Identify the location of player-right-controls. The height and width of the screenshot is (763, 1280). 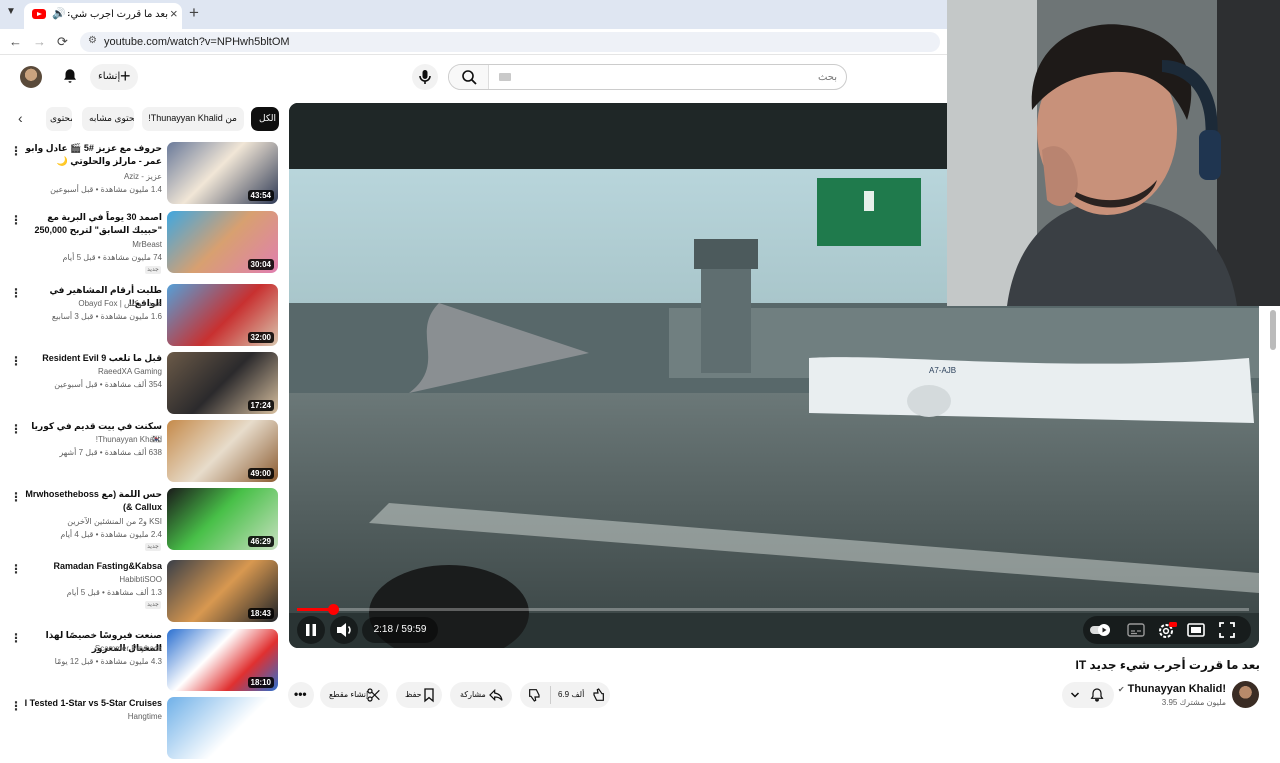
(1167, 630).